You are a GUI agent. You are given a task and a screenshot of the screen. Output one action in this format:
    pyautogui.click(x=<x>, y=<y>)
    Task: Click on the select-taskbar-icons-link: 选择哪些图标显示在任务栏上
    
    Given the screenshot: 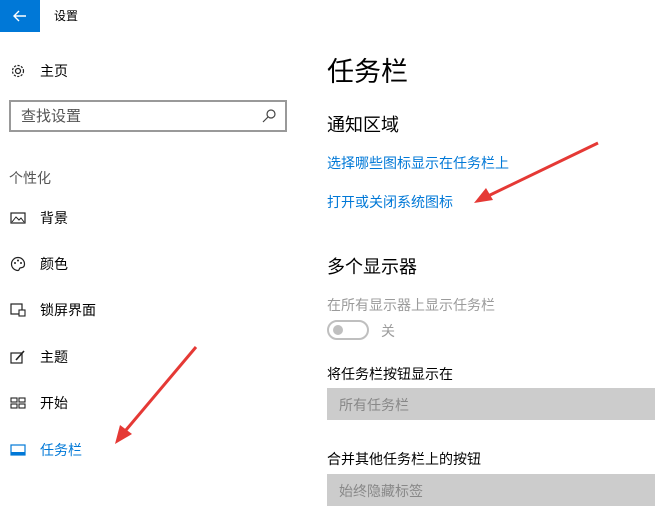 What is the action you would take?
    pyautogui.click(x=418, y=163)
    